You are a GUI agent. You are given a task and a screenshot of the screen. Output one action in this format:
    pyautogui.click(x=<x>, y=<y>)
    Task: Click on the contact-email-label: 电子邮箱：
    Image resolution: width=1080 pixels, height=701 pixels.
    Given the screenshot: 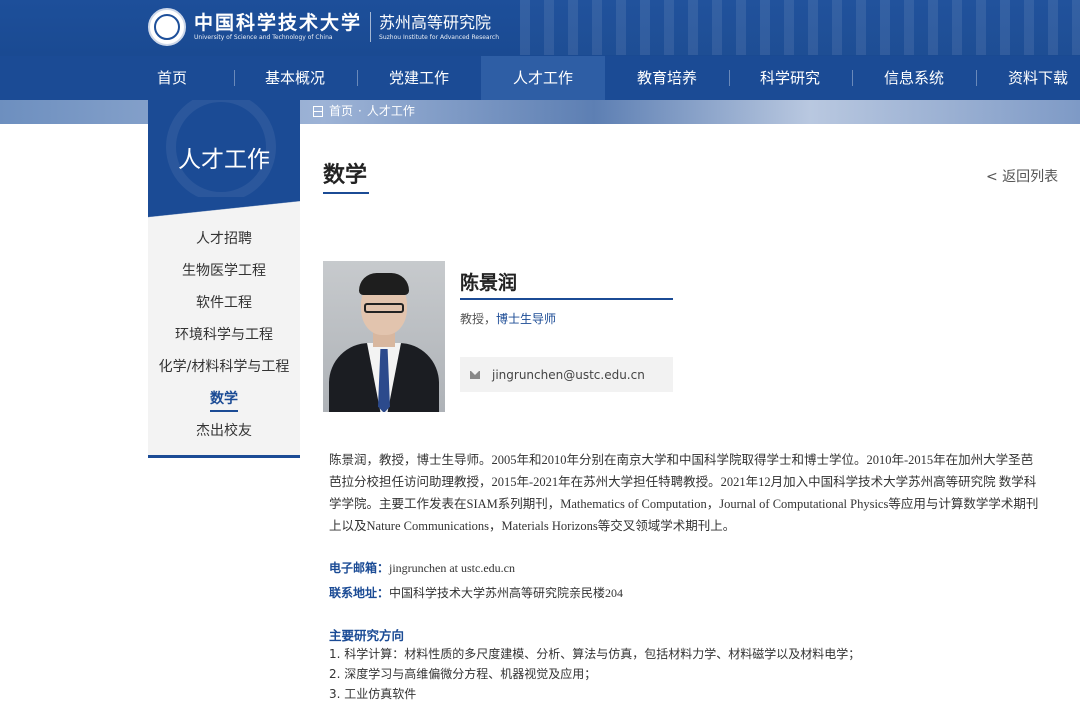 What is the action you would take?
    pyautogui.click(x=359, y=568)
    